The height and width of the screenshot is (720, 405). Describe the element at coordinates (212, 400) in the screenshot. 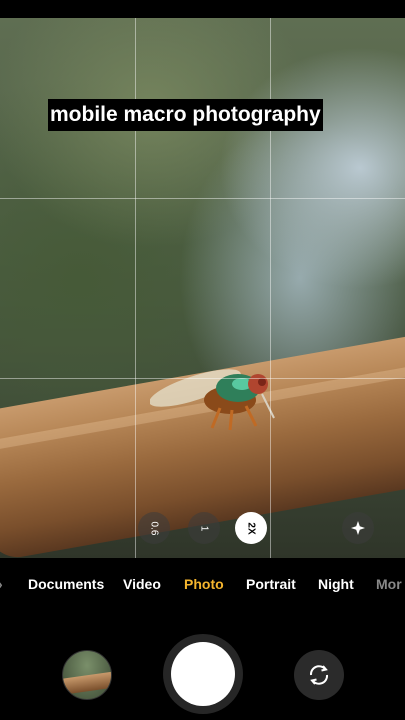

I see `fly-subject` at that location.